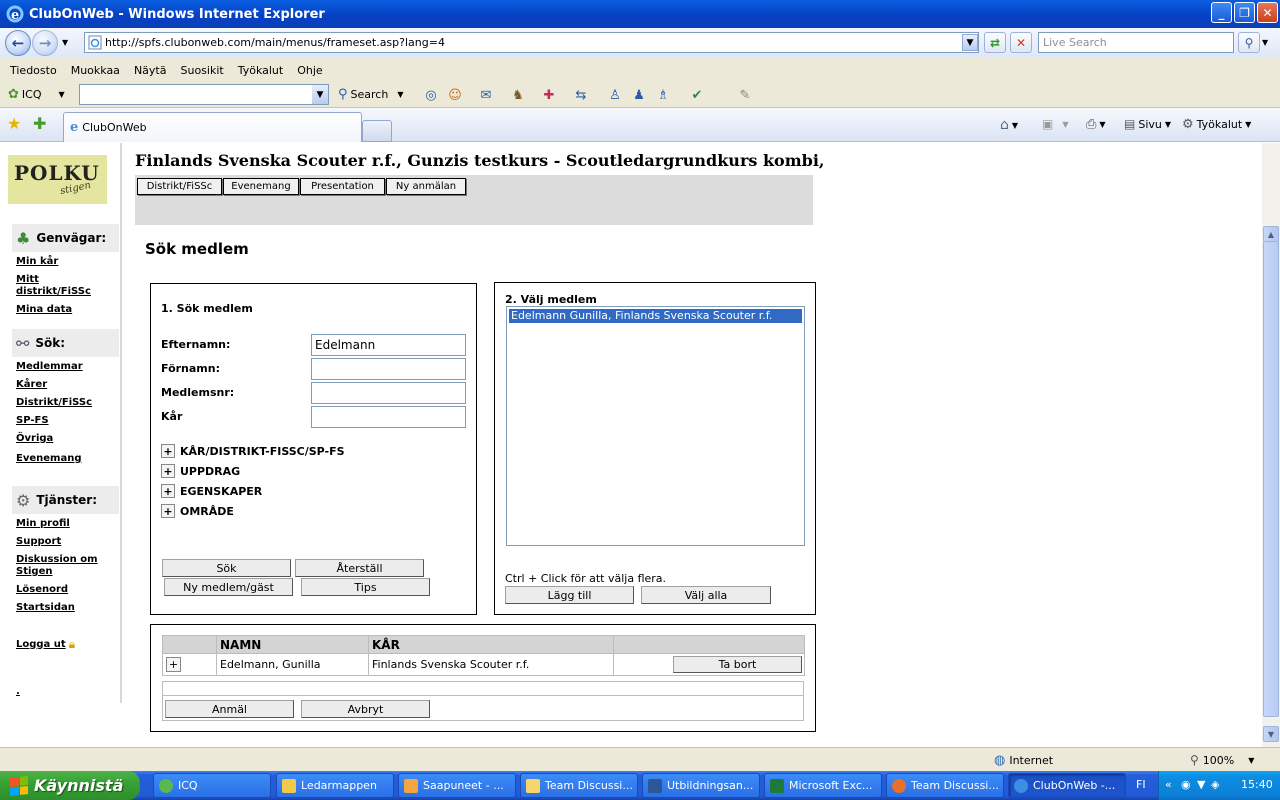 This screenshot has height=800, width=1280. Describe the element at coordinates (706, 595) in the screenshot. I see `select-all-button: Välj alla` at that location.